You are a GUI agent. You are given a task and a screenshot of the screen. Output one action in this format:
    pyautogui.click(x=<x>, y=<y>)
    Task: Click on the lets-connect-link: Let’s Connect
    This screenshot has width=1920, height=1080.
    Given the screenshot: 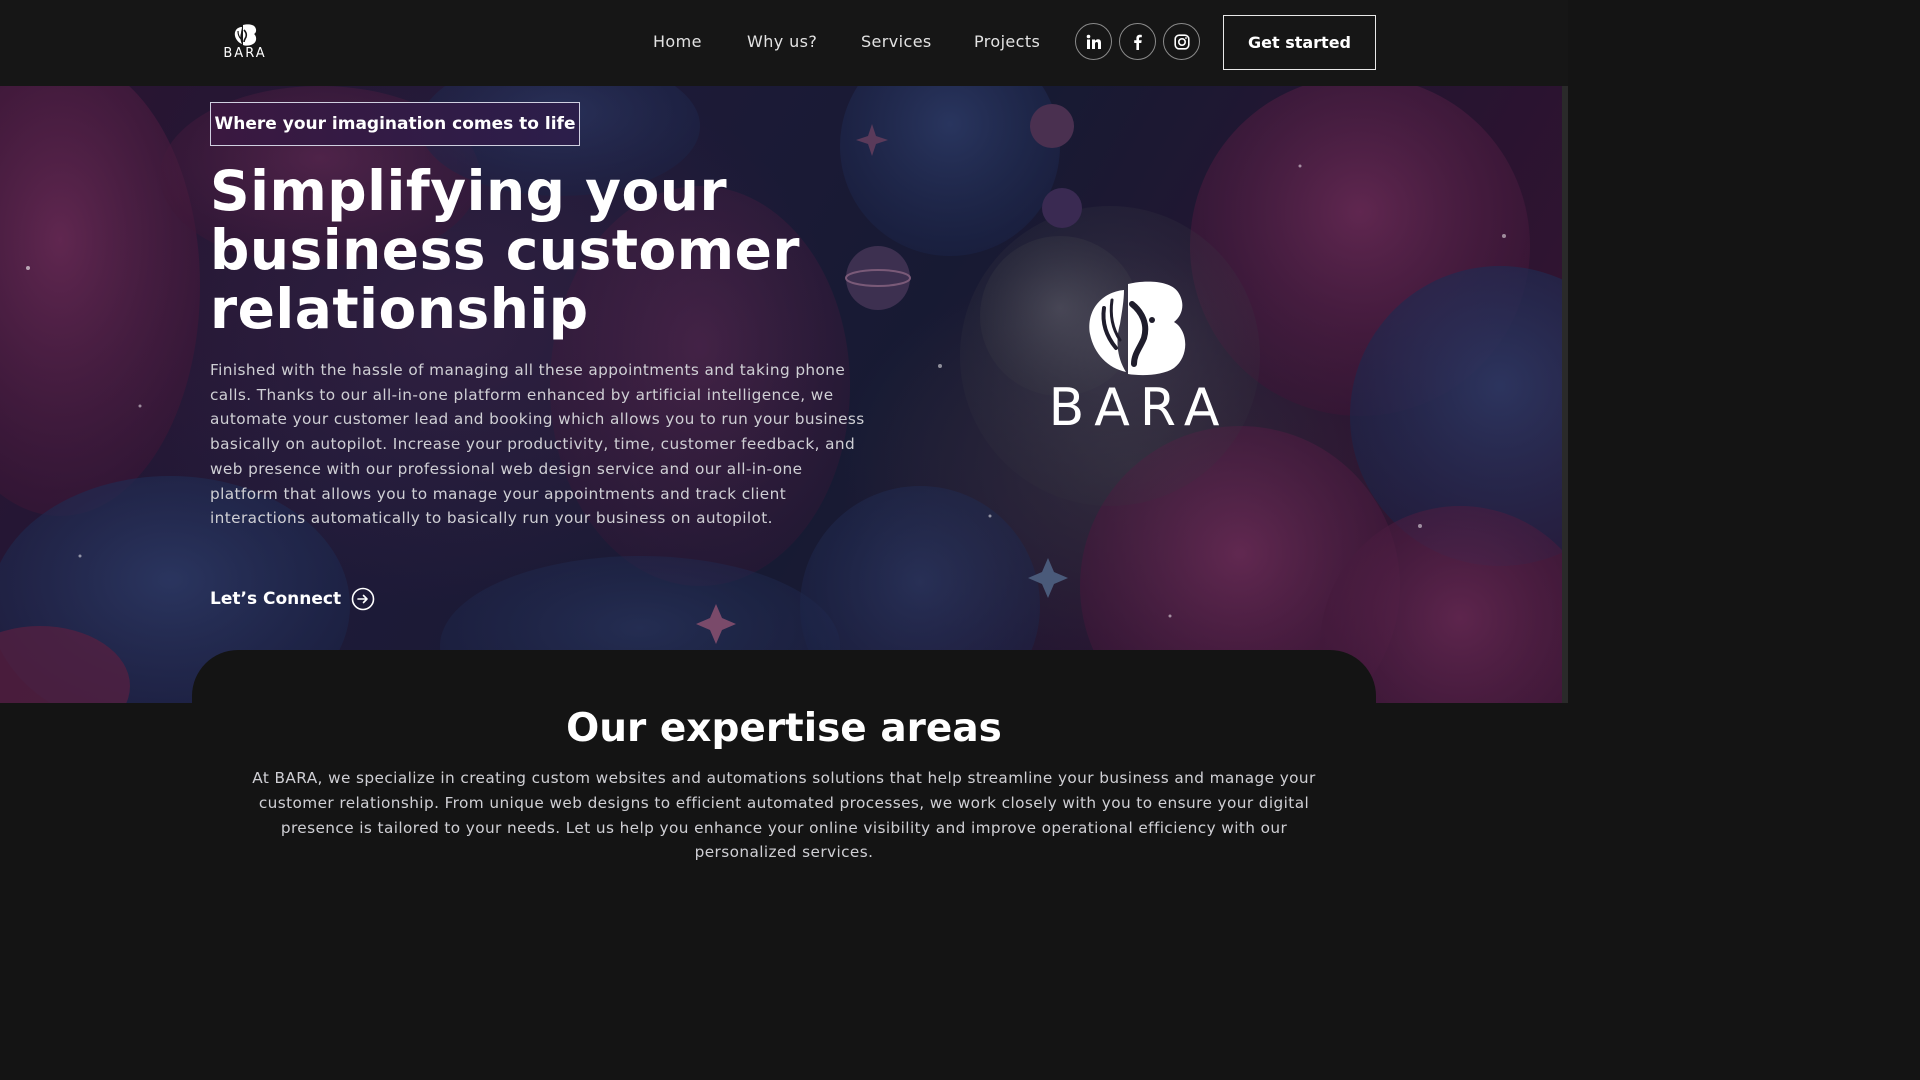 What is the action you would take?
    pyautogui.click(x=292, y=599)
    